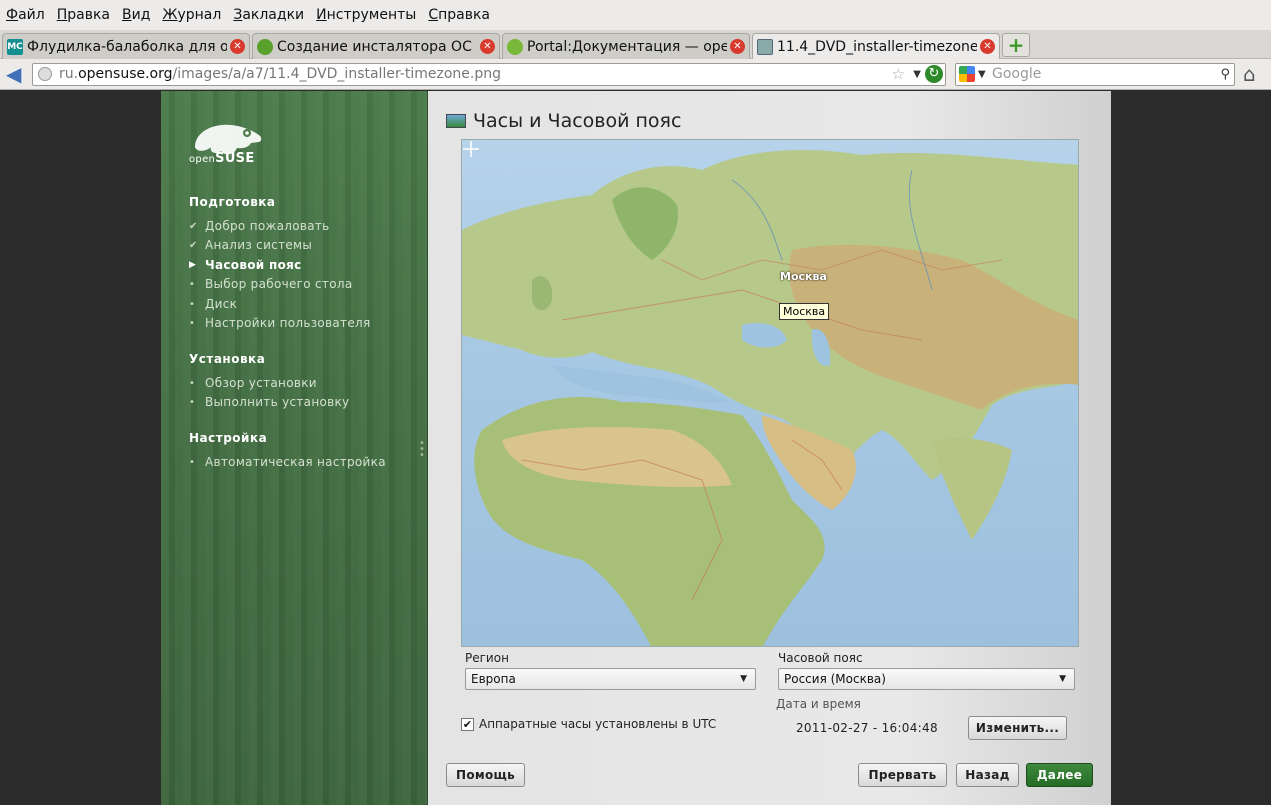  Describe the element at coordinates (83, 15) in the screenshot. I see `menu-edit: Правка` at that location.